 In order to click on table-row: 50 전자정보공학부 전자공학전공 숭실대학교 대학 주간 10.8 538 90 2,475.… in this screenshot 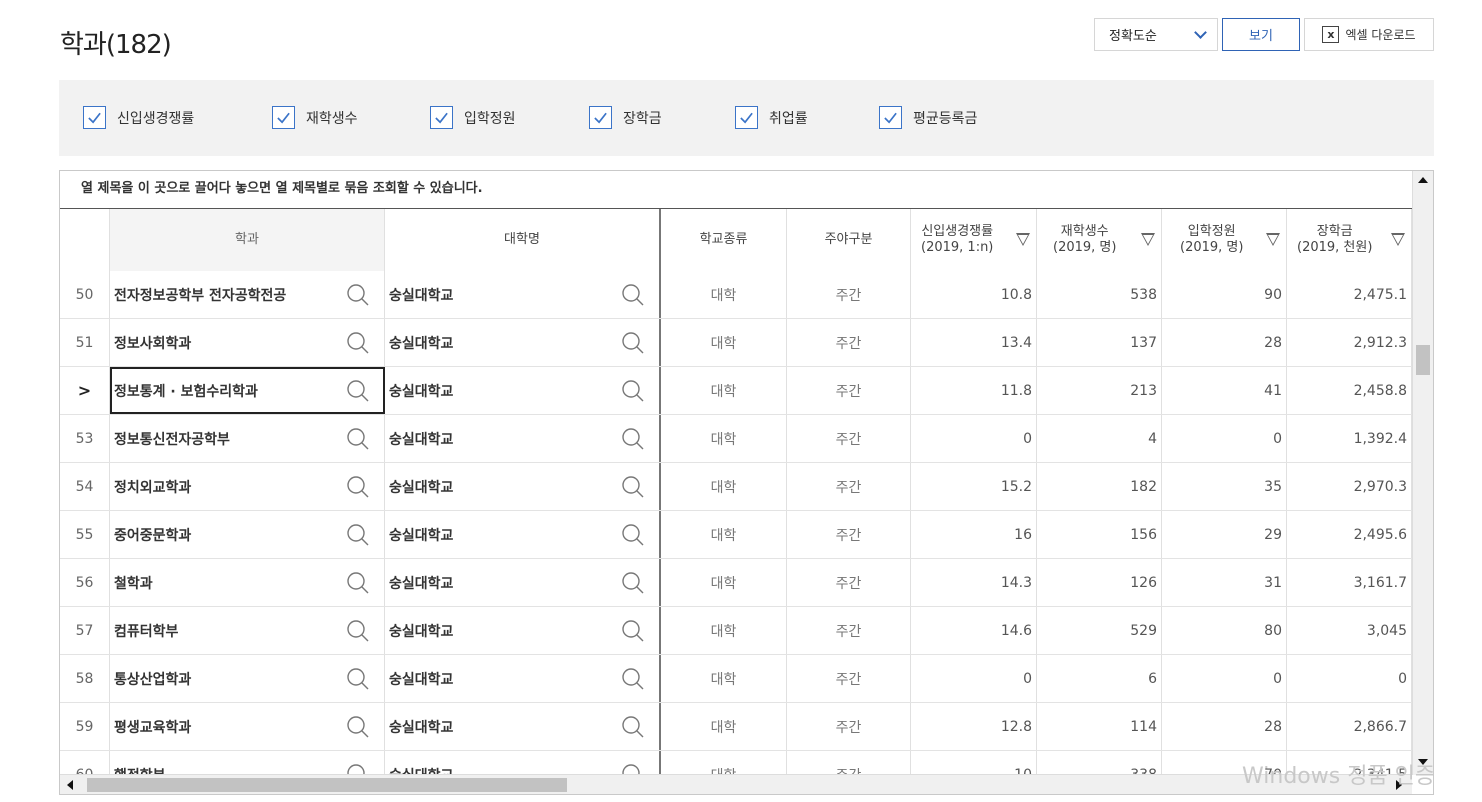, I will do `click(736, 295)`.